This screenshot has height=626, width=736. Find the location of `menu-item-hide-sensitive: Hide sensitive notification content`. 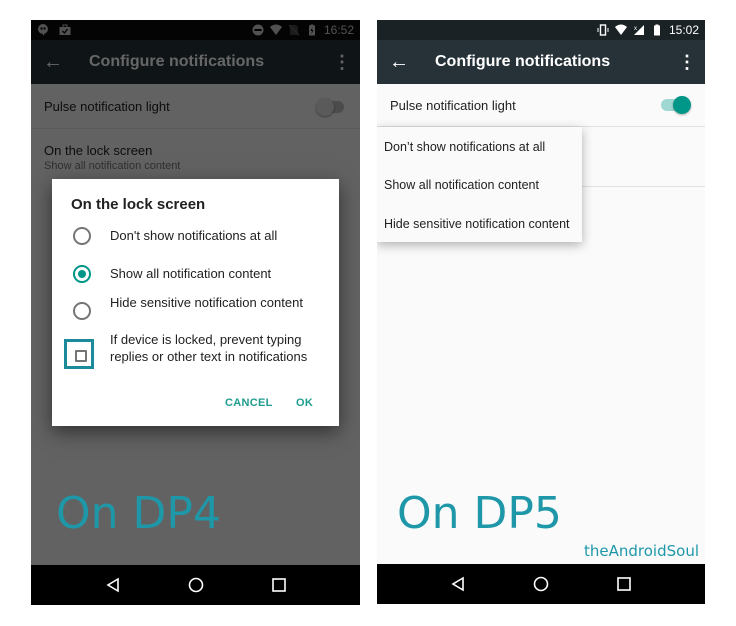

menu-item-hide-sensitive: Hide sensitive notification content is located at coordinates (477, 224).